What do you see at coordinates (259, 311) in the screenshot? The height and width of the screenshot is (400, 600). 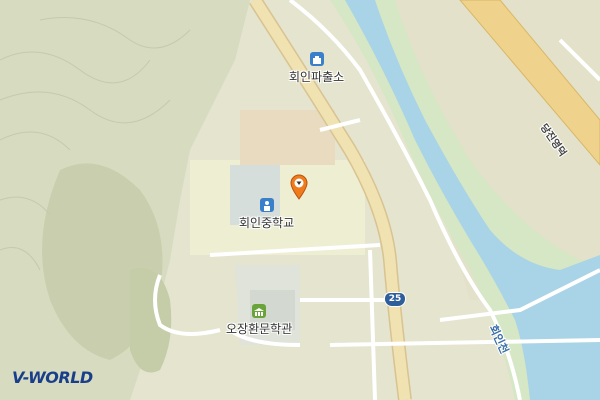 I see `museum-icon` at bounding box center [259, 311].